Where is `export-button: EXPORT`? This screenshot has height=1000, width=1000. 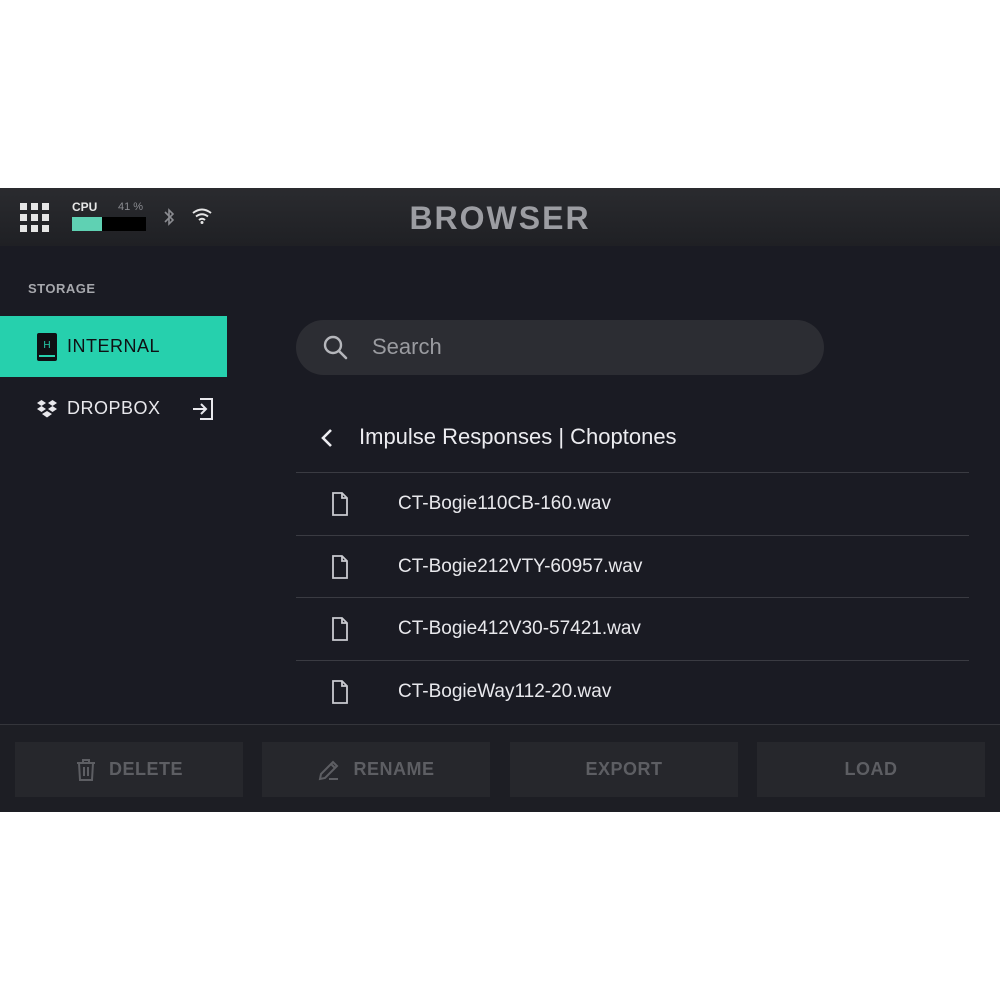 export-button: EXPORT is located at coordinates (624, 769).